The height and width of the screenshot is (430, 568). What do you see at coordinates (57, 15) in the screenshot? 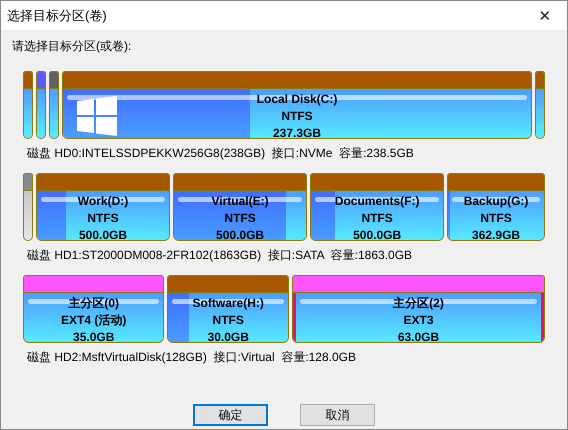
I see `window-title: 选择目标分区(卷)` at bounding box center [57, 15].